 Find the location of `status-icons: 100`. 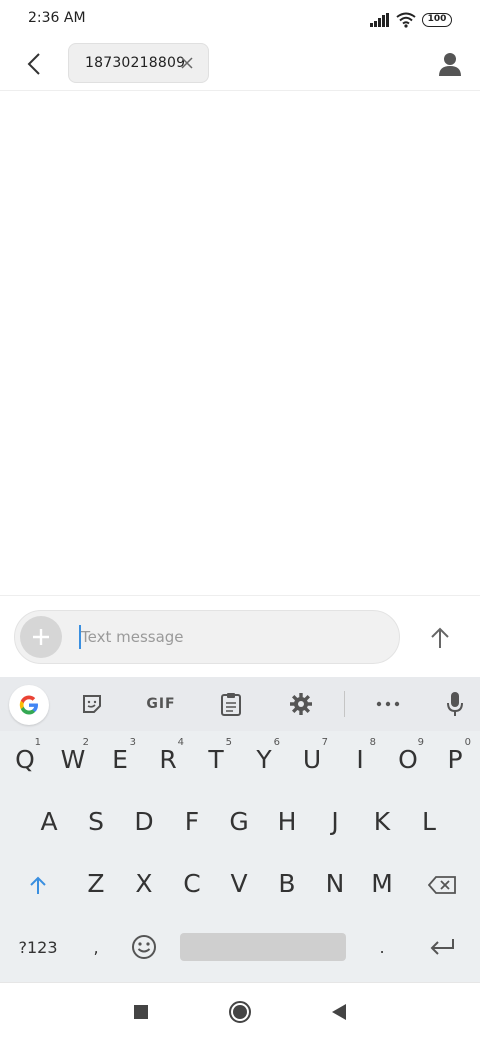

status-icons: 100 is located at coordinates (411, 20).